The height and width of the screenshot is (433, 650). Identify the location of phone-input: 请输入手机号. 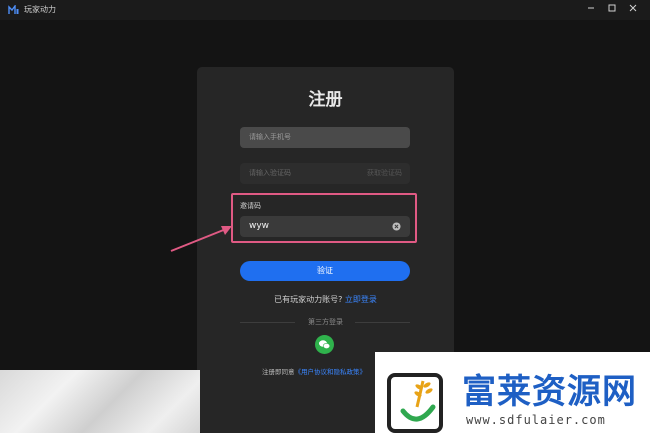
(325, 137).